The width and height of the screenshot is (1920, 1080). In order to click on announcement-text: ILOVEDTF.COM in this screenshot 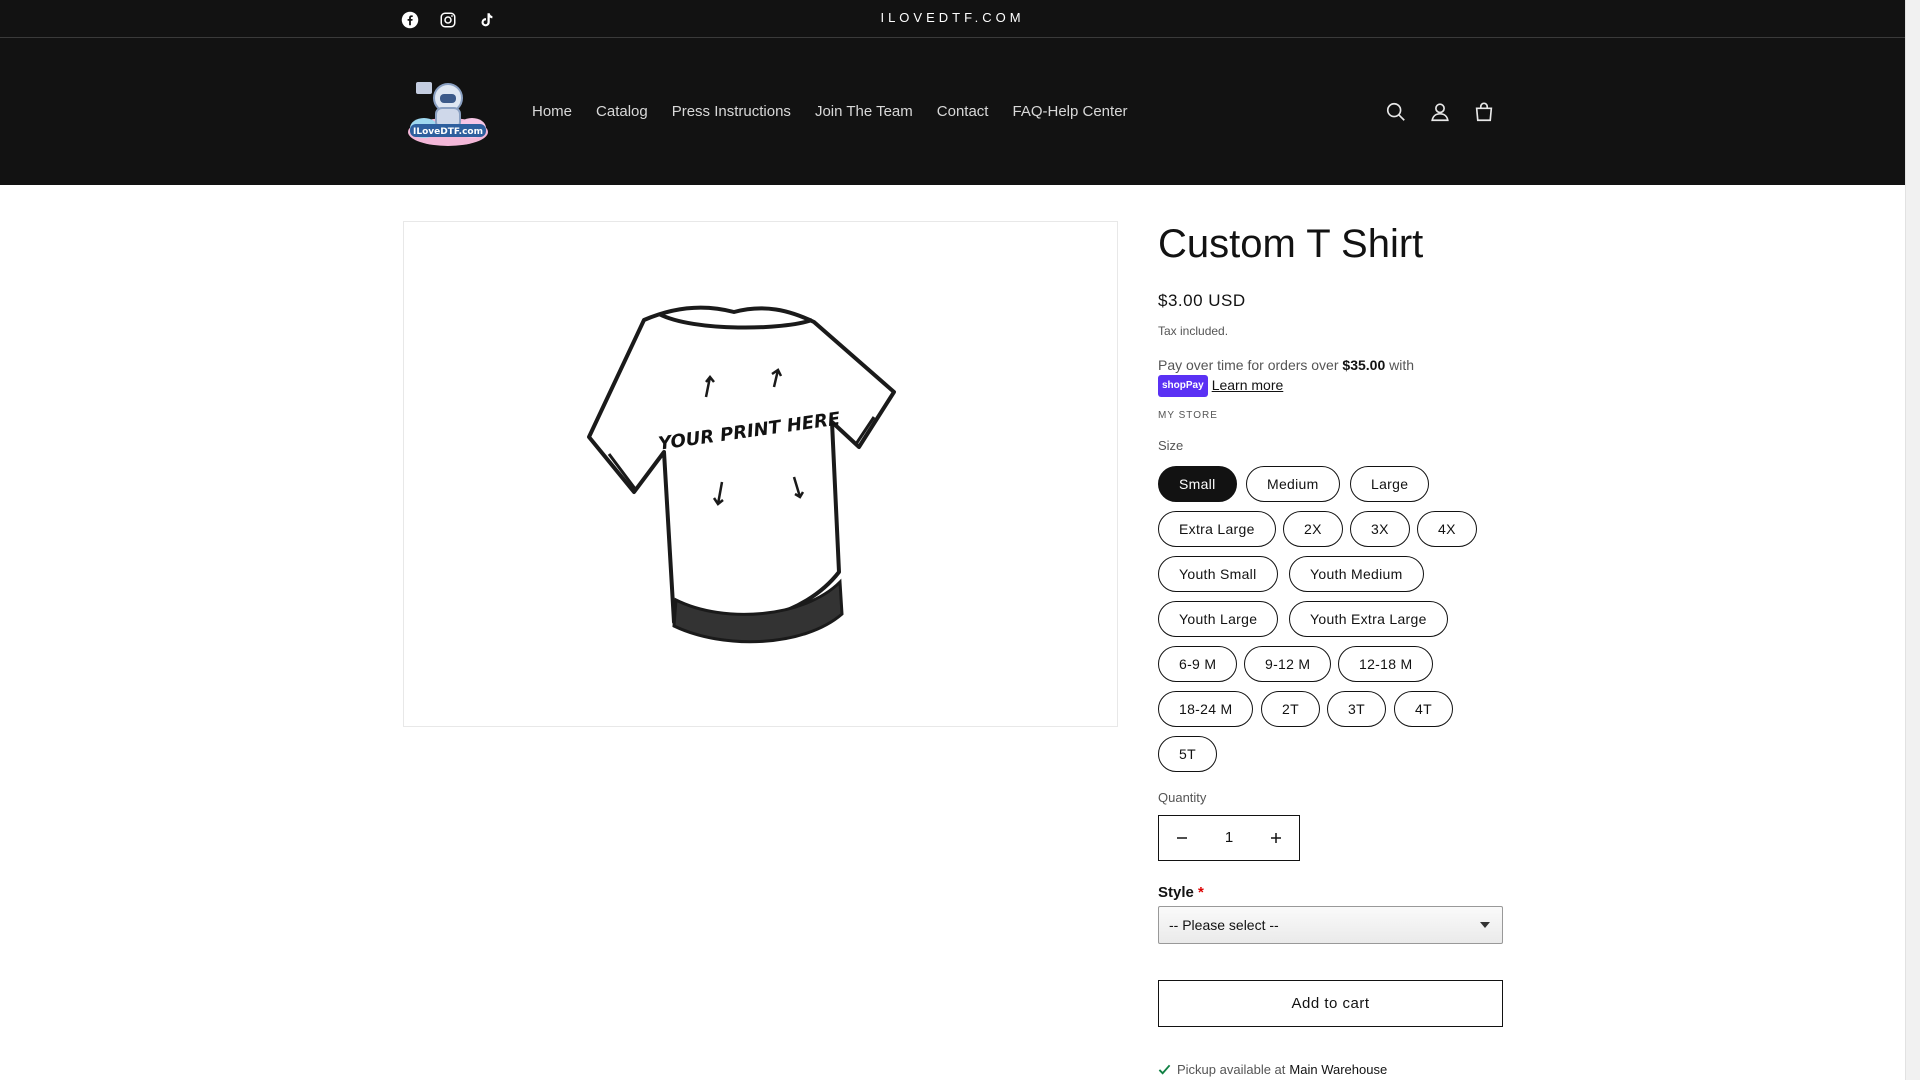, I will do `click(952, 17)`.